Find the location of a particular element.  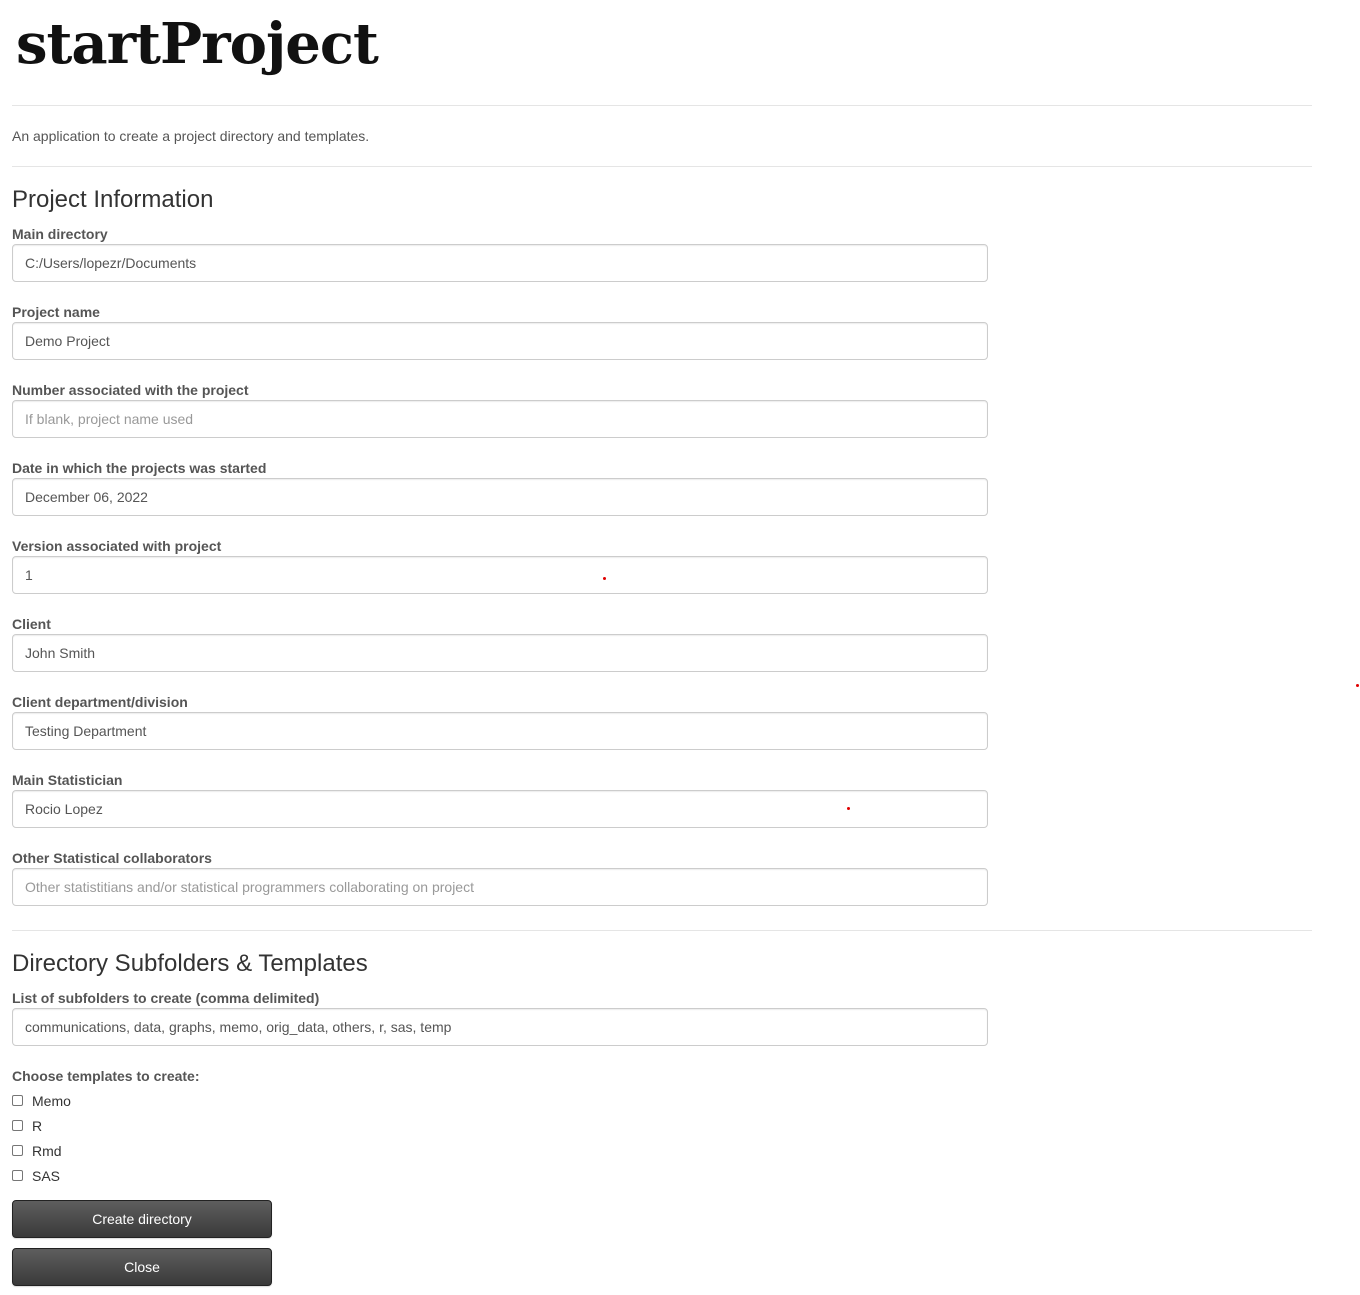

field-client-department: Client department/division is located at coordinates (500, 730).